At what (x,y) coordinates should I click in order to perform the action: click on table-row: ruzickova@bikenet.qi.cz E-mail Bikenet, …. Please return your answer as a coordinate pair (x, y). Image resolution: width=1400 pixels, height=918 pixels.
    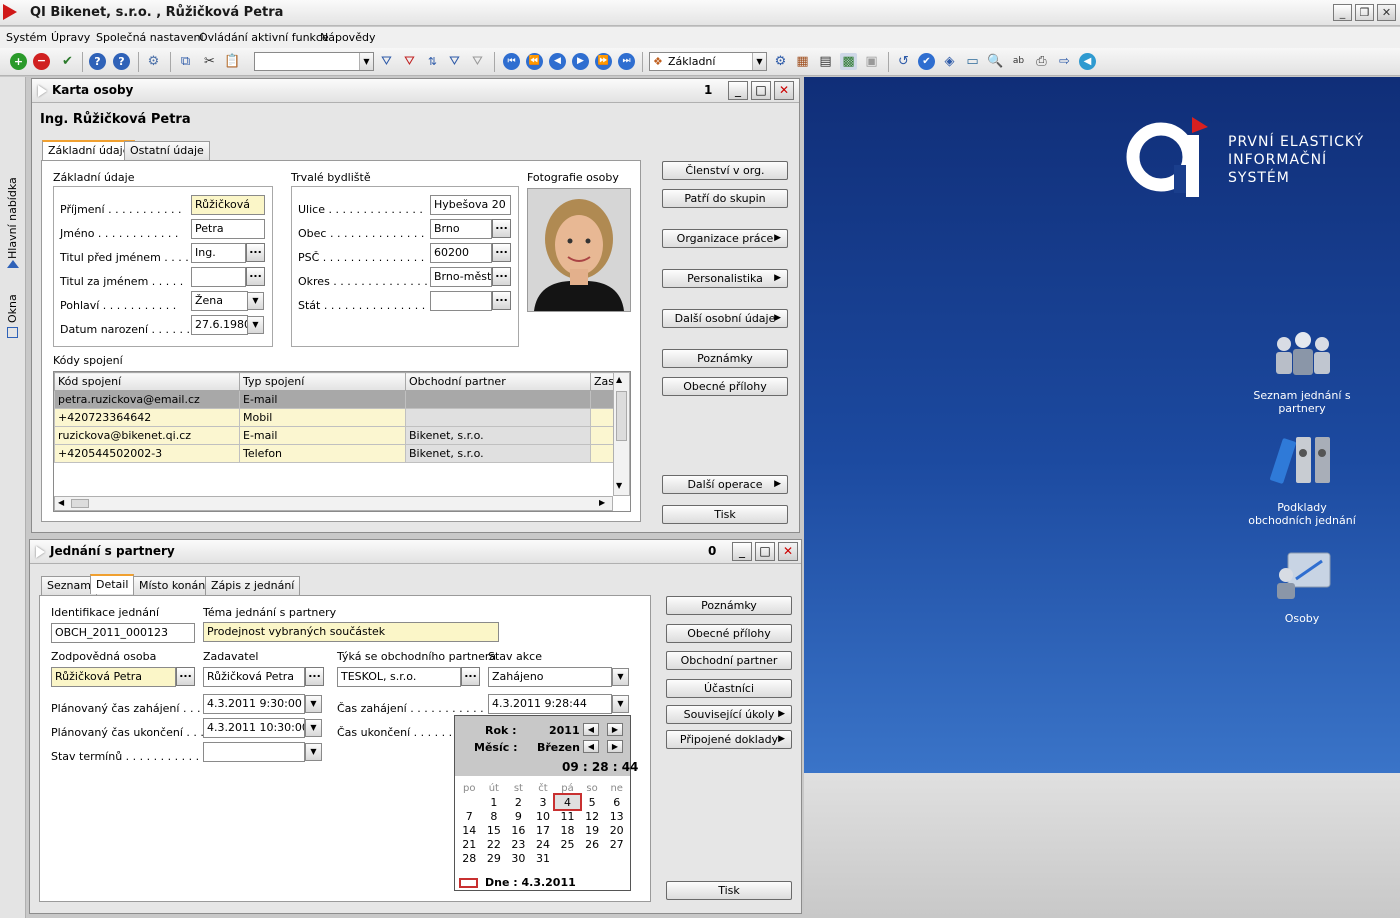
    Looking at the image, I should click on (334, 435).